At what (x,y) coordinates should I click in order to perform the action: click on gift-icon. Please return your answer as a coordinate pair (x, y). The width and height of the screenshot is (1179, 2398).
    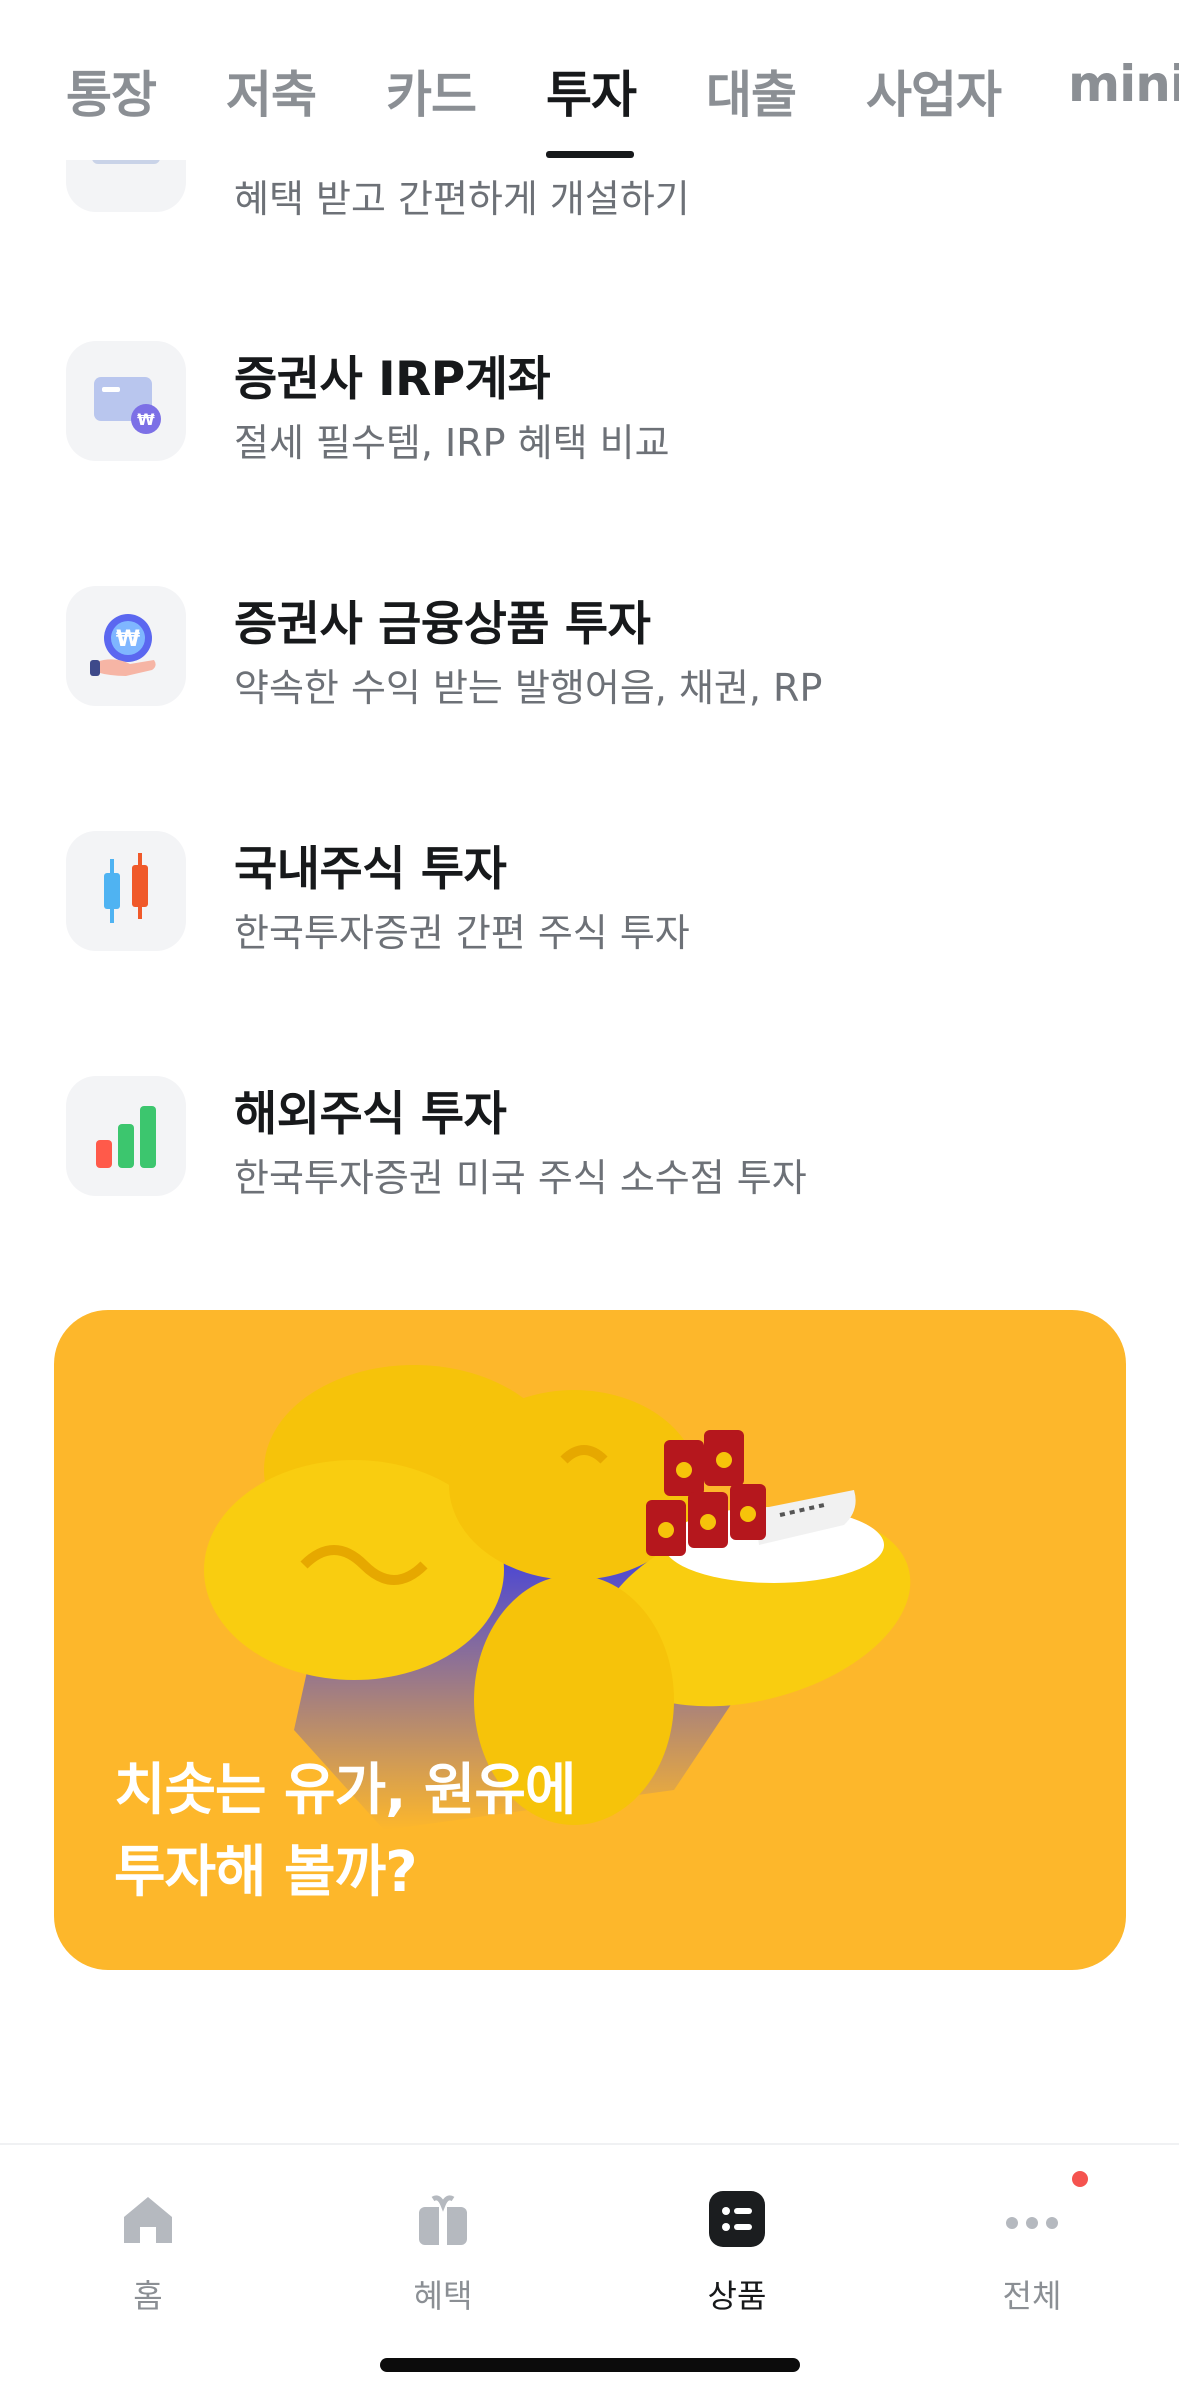
    Looking at the image, I should click on (443, 2220).